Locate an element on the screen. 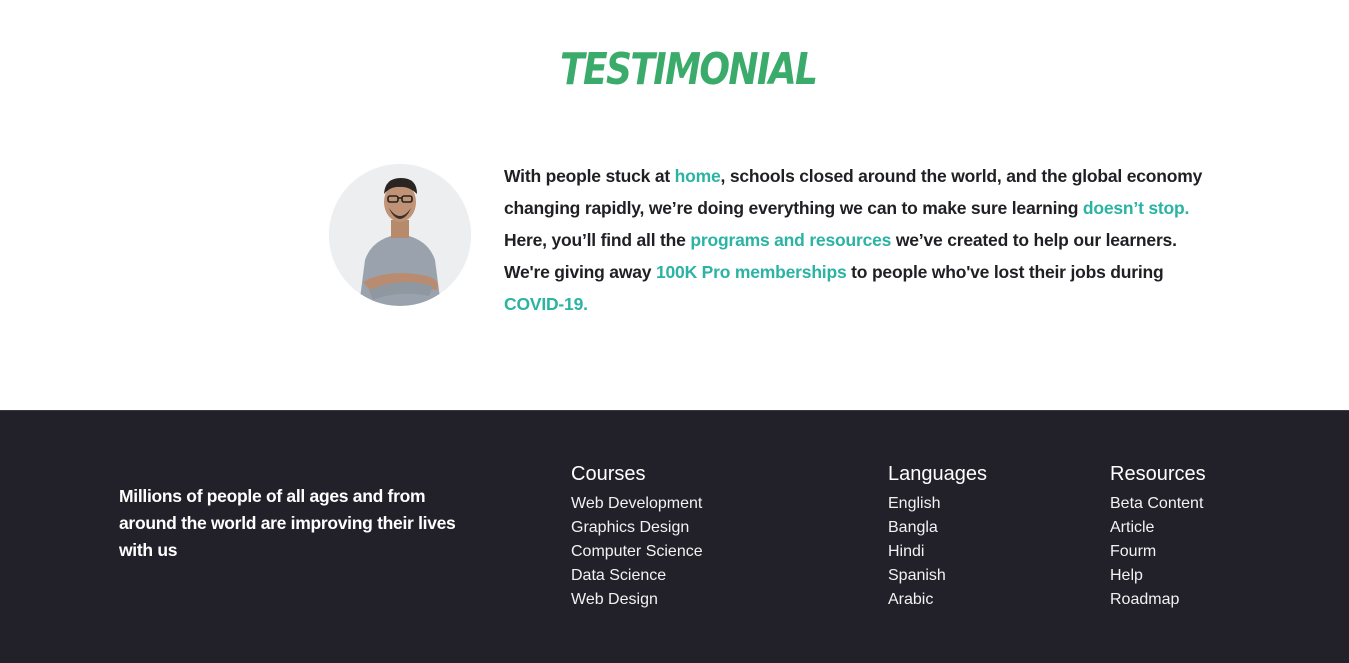 The image size is (1349, 663). footer-link: Help is located at coordinates (1158, 576).